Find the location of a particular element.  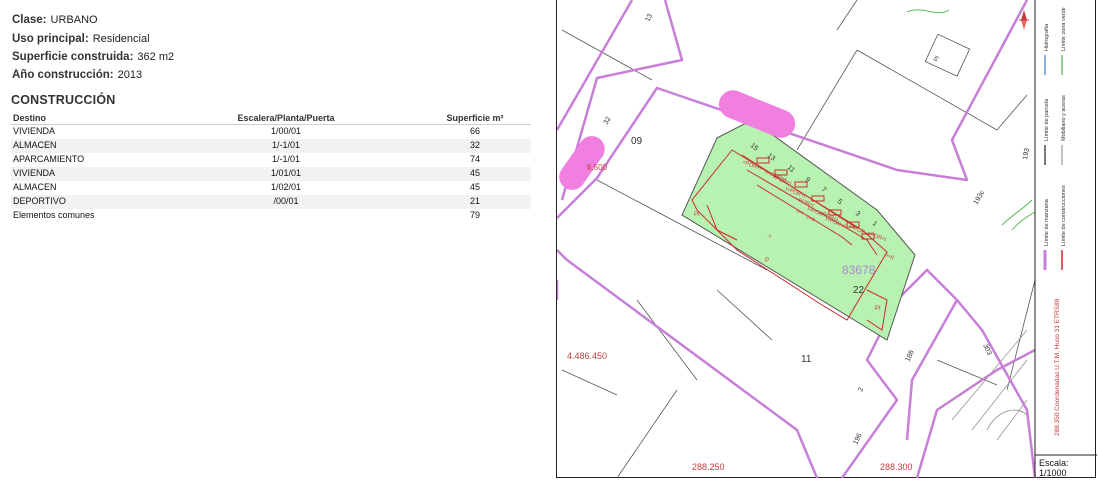

coord-east-1: 288.250 is located at coordinates (708, 467).